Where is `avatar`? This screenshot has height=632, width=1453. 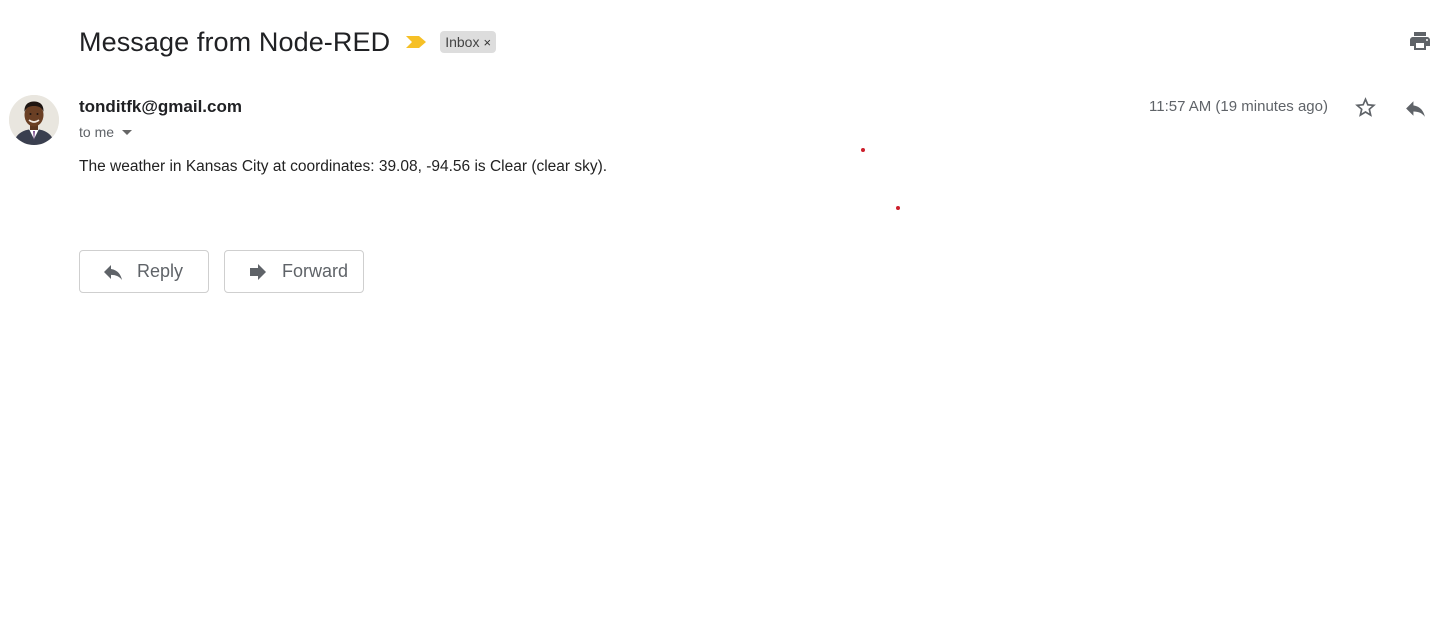
avatar is located at coordinates (34, 120).